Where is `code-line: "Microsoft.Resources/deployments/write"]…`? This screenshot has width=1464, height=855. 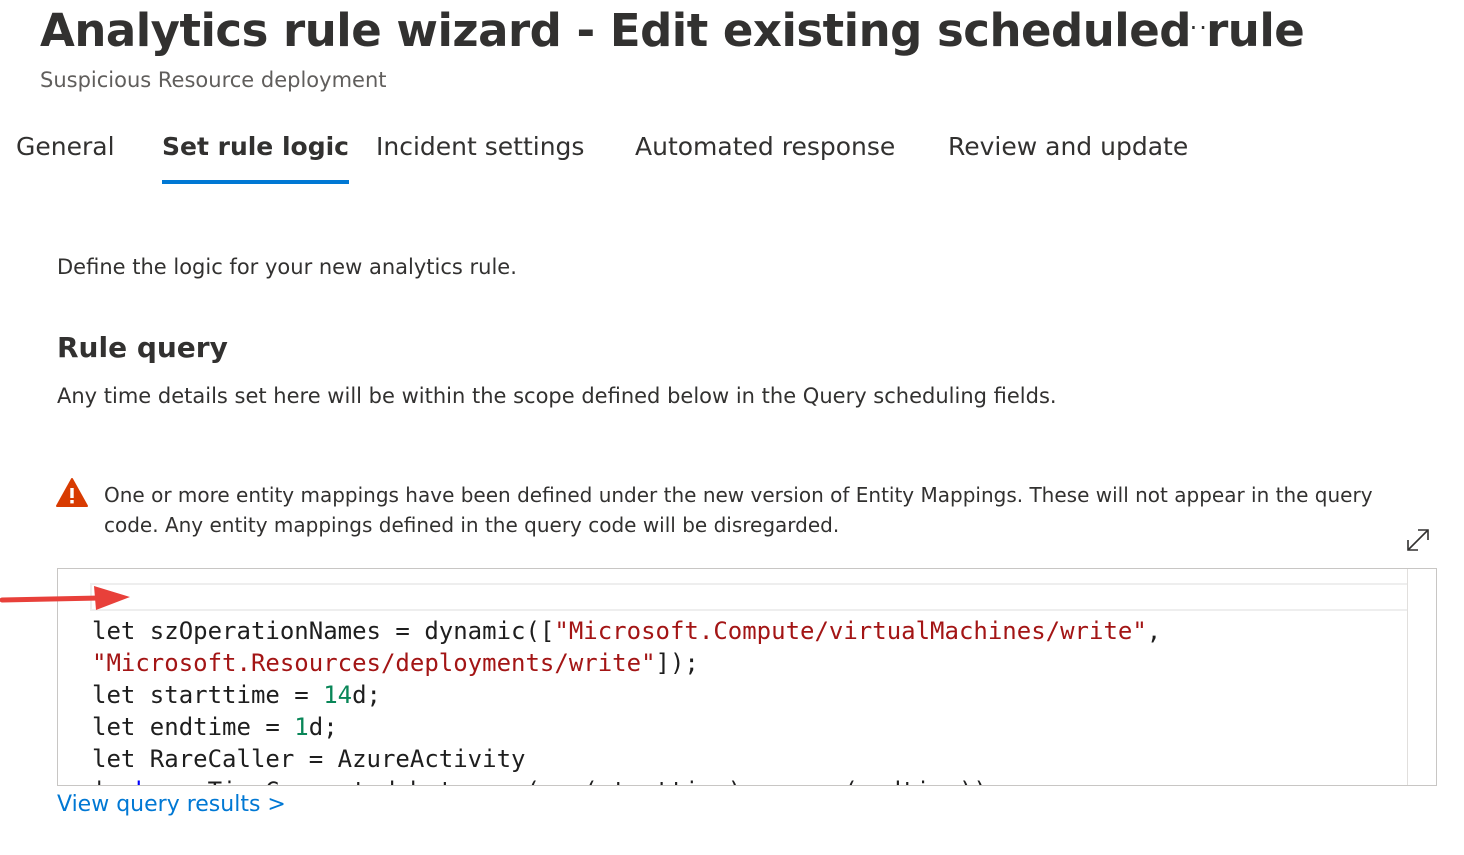 code-line: "Microsoft.Resources/deployments/write"]… is located at coordinates (395, 663).